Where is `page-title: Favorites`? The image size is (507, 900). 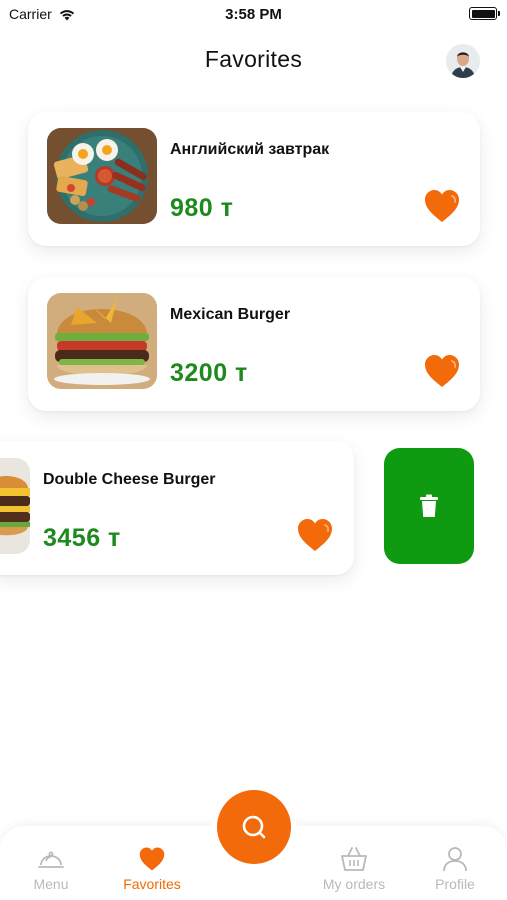 page-title: Favorites is located at coordinates (253, 59).